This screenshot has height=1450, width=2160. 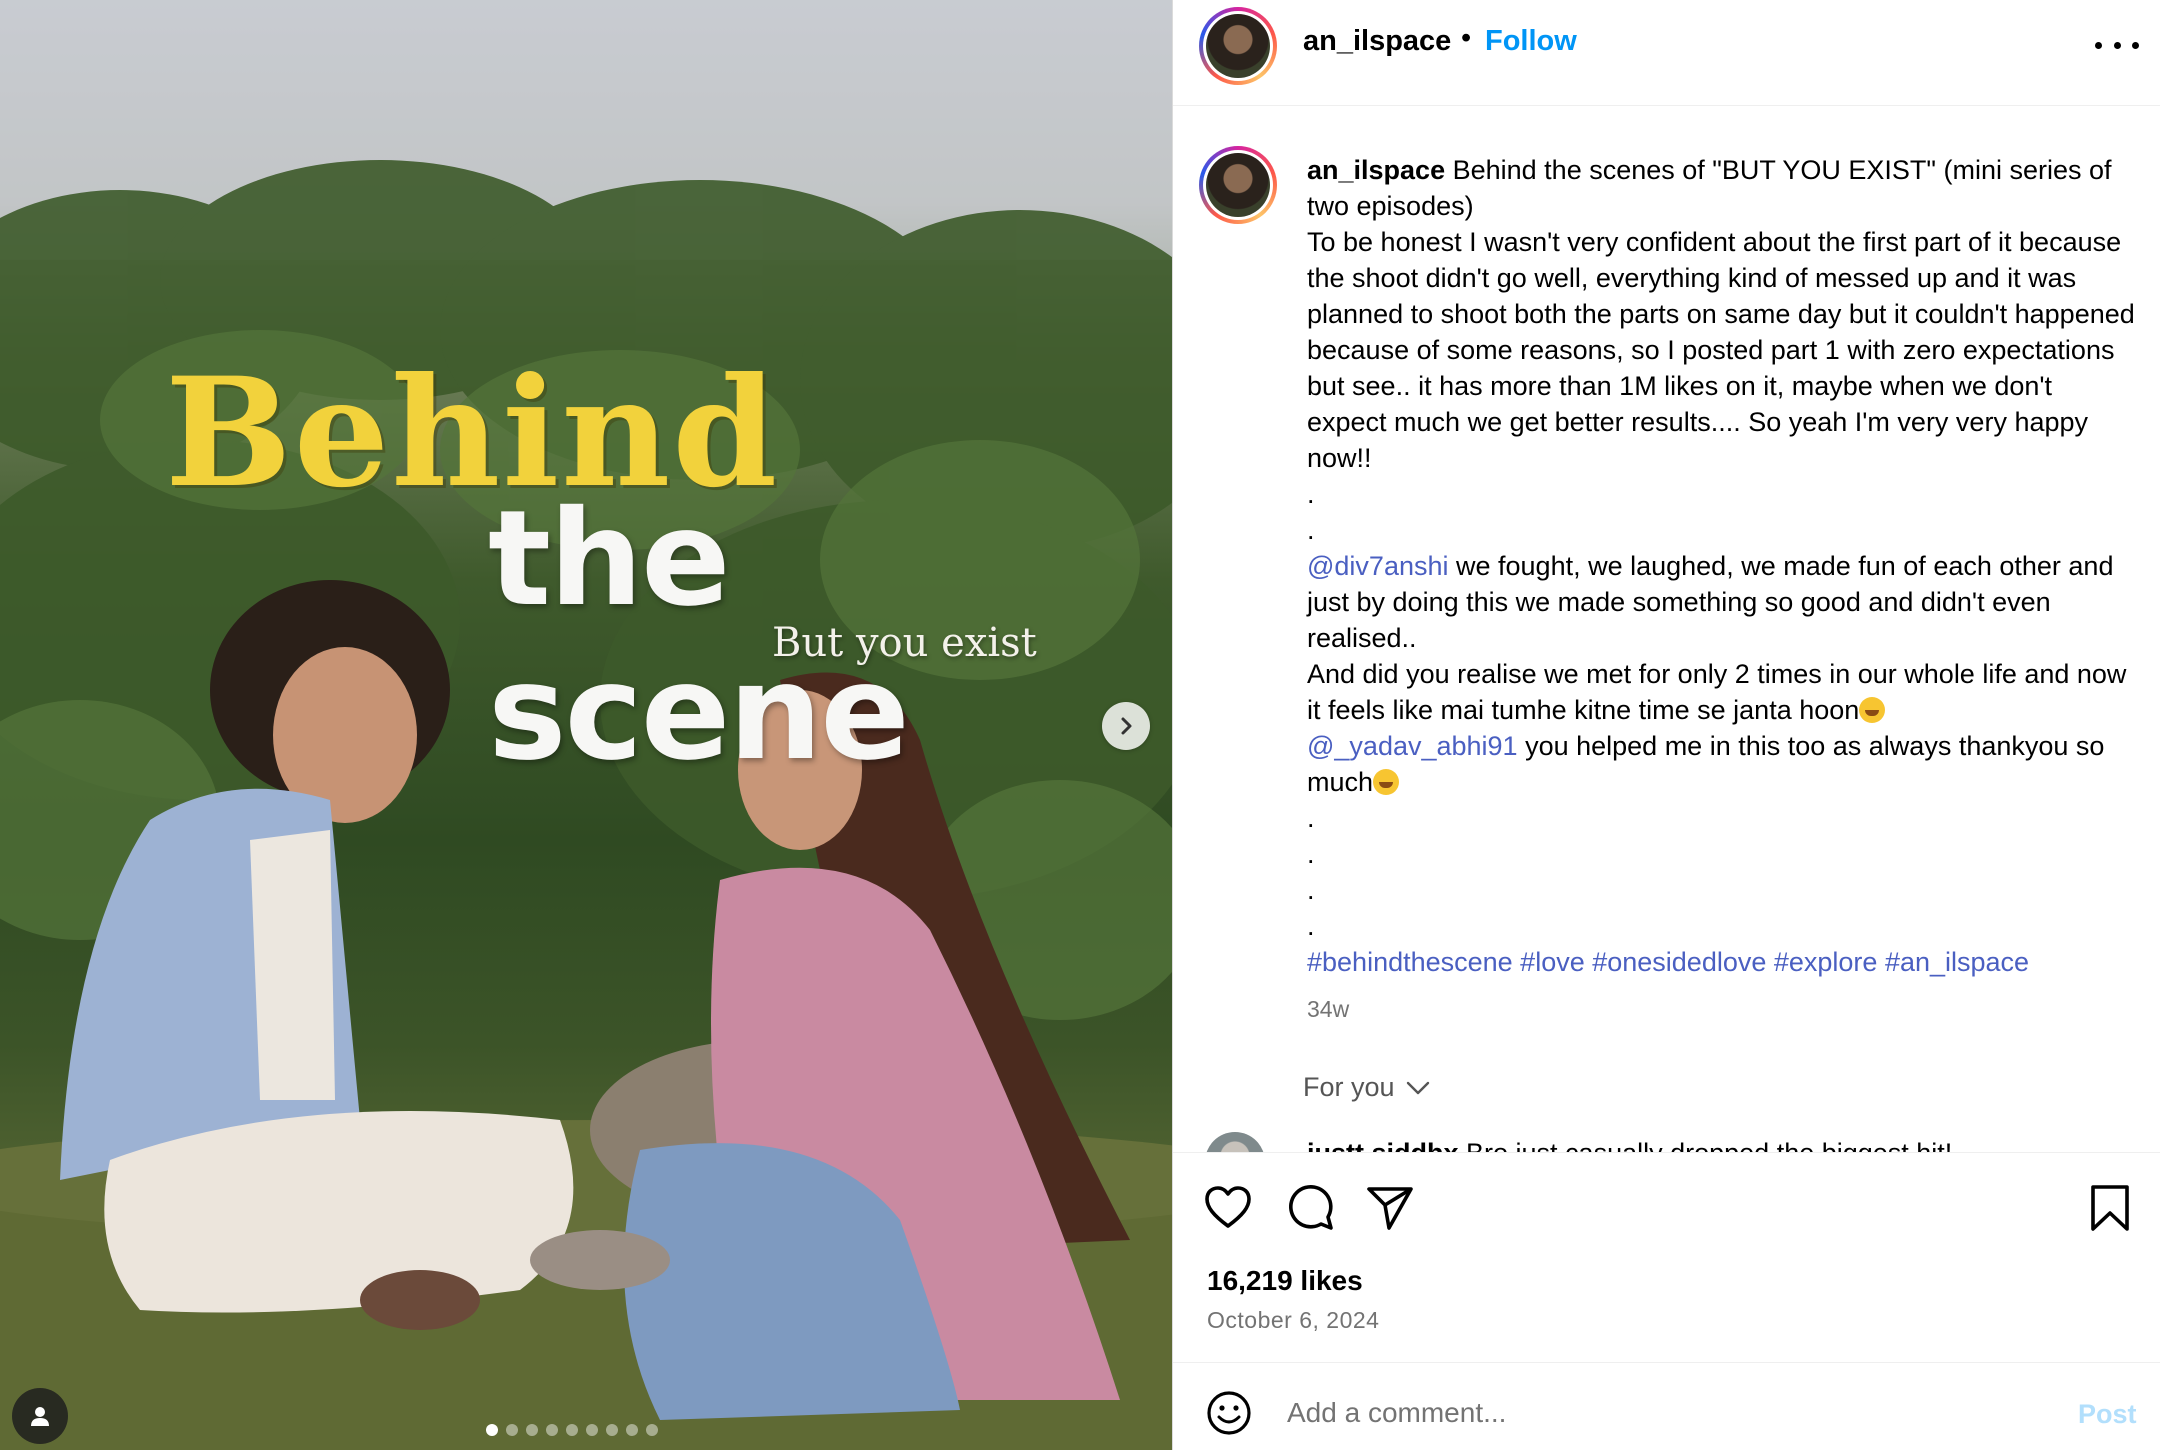 I want to click on caption-username: an_ilspace, so click(x=1376, y=170).